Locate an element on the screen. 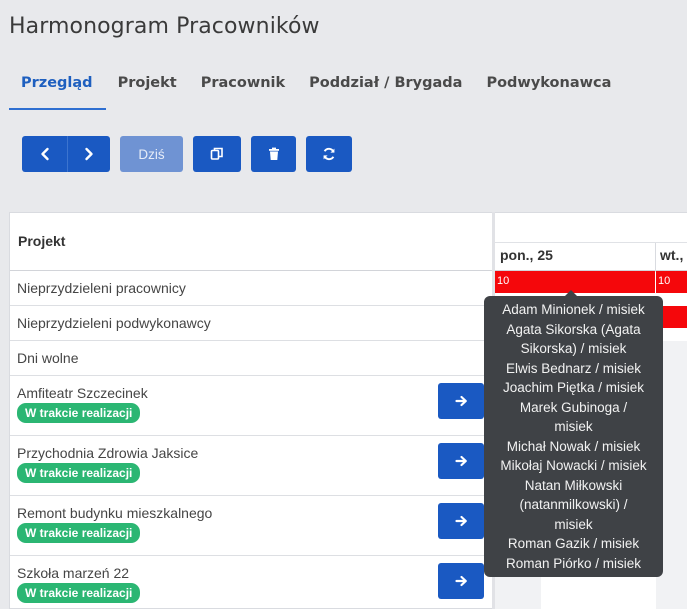 This screenshot has height=609, width=687. refresh-icon is located at coordinates (329, 154).